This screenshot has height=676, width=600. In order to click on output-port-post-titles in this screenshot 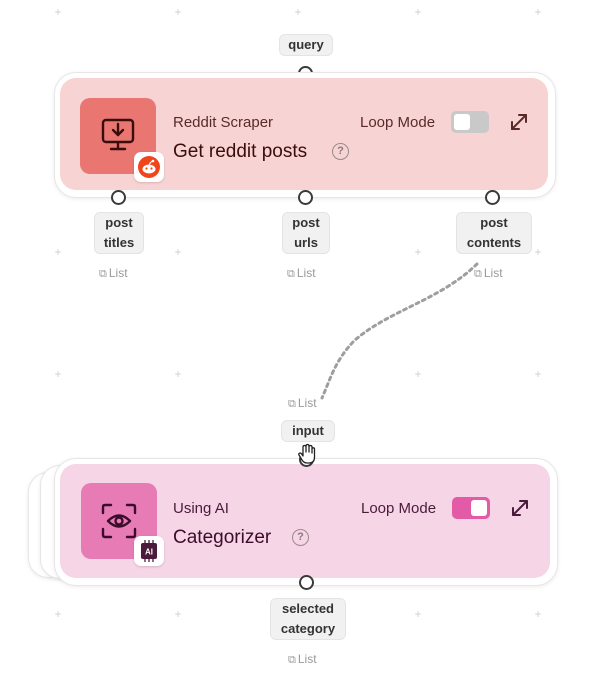, I will do `click(118, 197)`.